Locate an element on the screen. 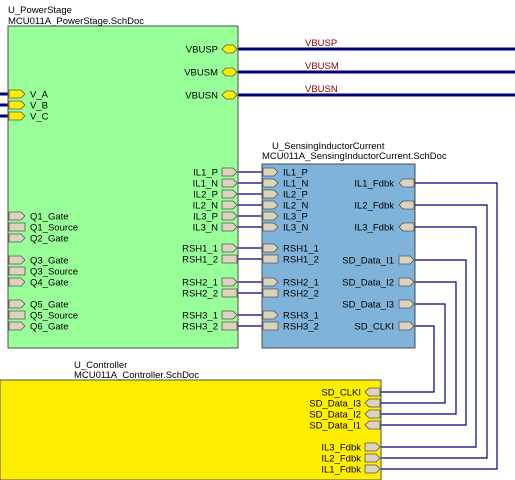 The width and height of the screenshot is (515, 480). powerstage-port-q1-source is located at coordinates (17, 227).